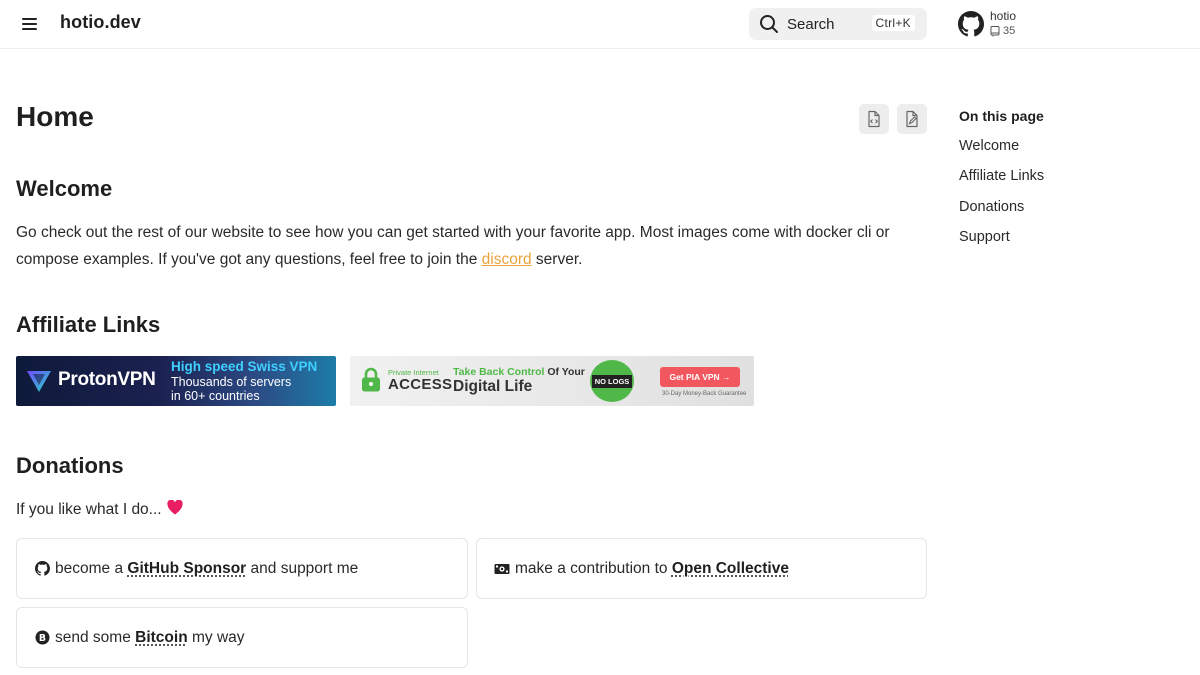 Image resolution: width=1200 pixels, height=675 pixels. Describe the element at coordinates (186, 569) in the screenshot. I see `github-sponsor-link: GitHub Sponsor` at that location.